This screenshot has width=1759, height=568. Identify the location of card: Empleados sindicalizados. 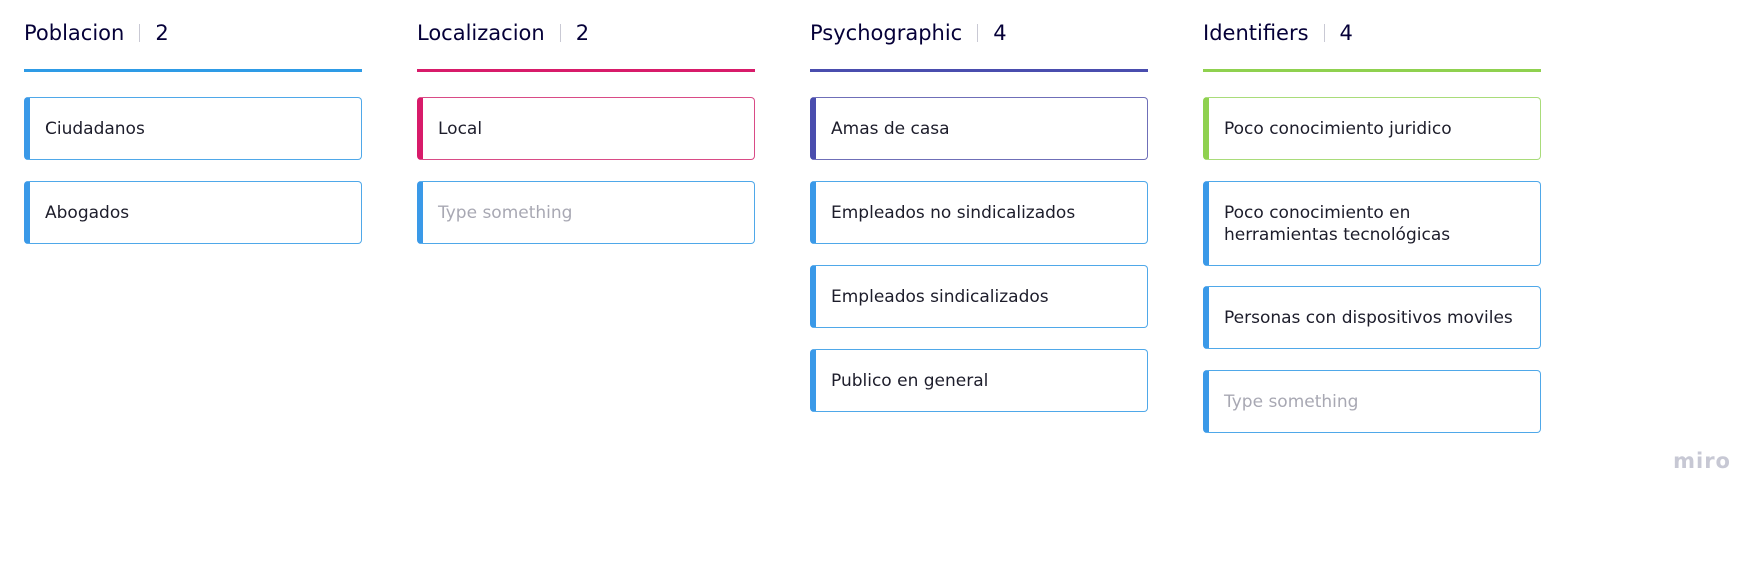
(979, 296).